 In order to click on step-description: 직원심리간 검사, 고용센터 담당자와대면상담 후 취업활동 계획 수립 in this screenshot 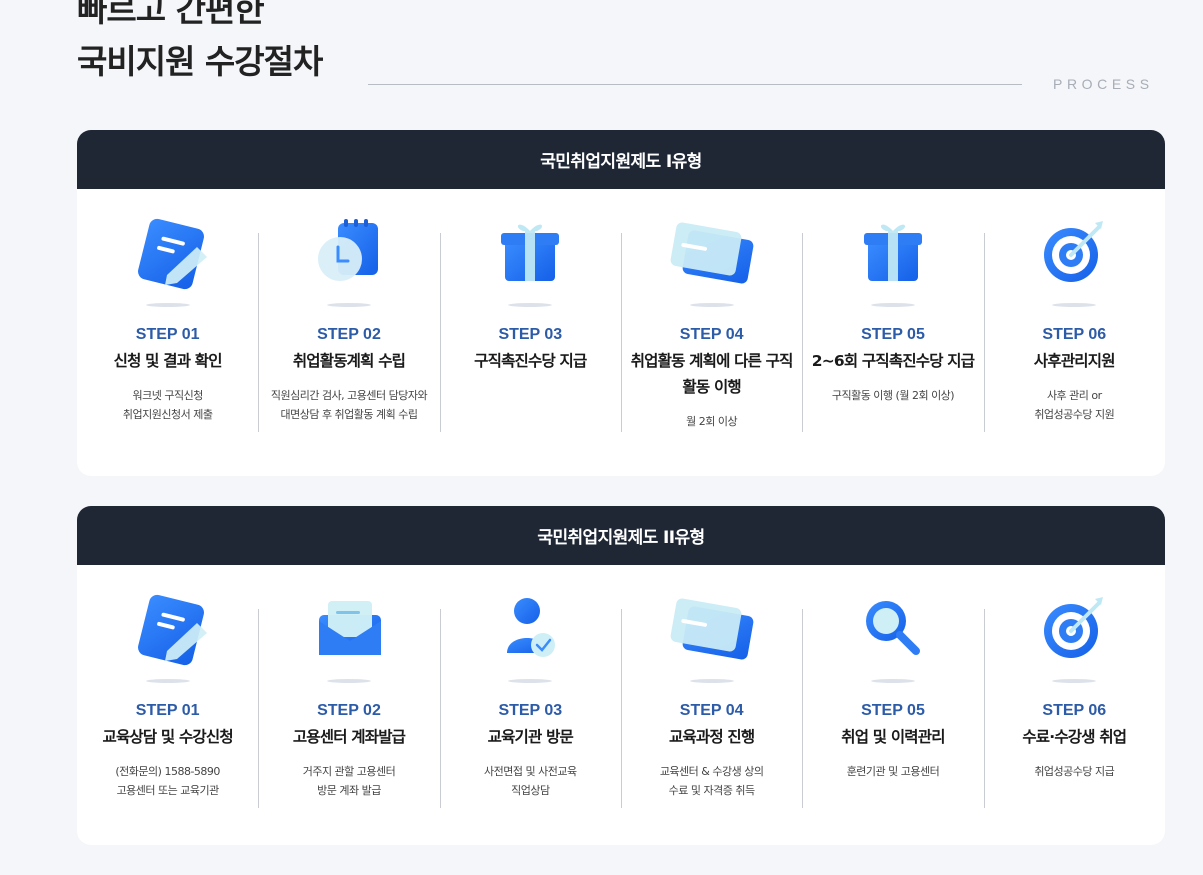, I will do `click(348, 405)`.